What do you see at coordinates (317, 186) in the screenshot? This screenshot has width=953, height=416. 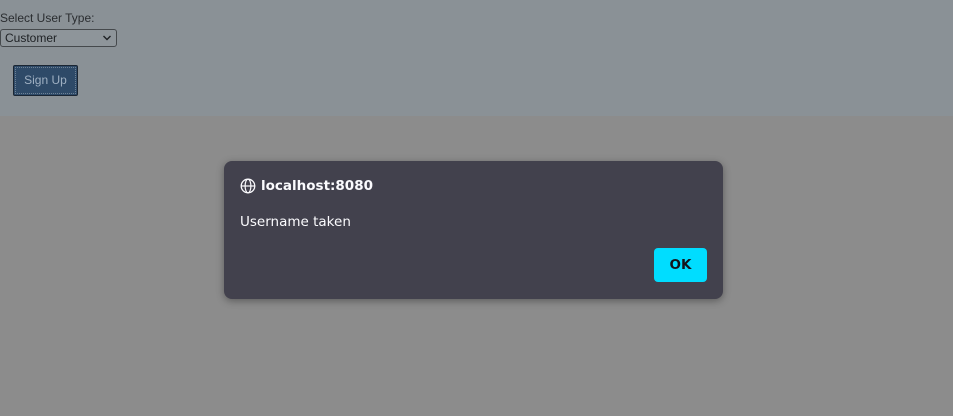 I see `dialog-origin: localhost:8080` at bounding box center [317, 186].